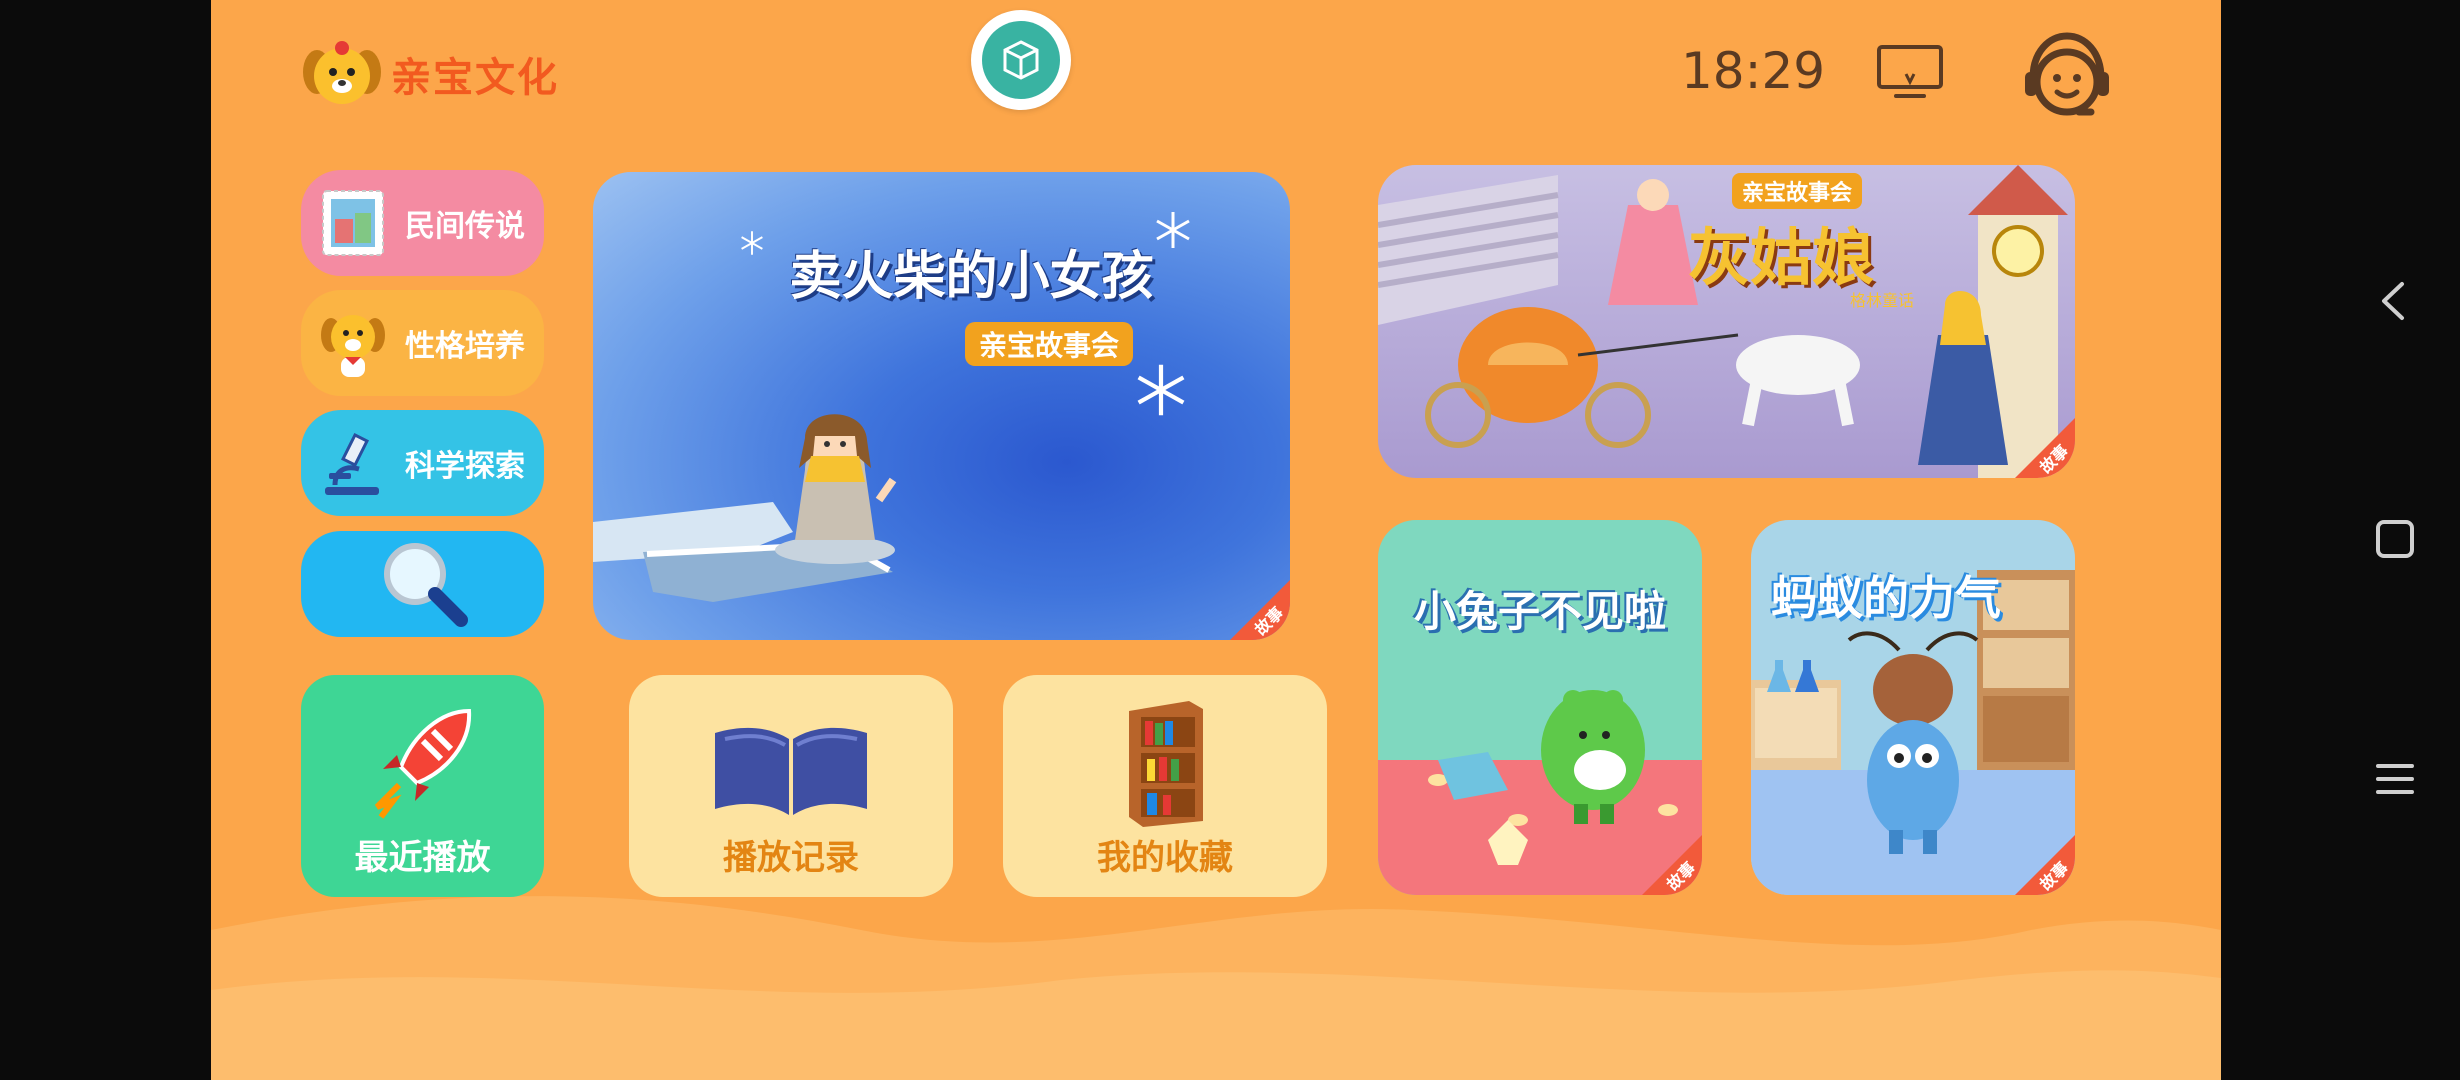 This screenshot has width=2460, height=1080. What do you see at coordinates (1753, 71) in the screenshot?
I see `clock: 18:29` at bounding box center [1753, 71].